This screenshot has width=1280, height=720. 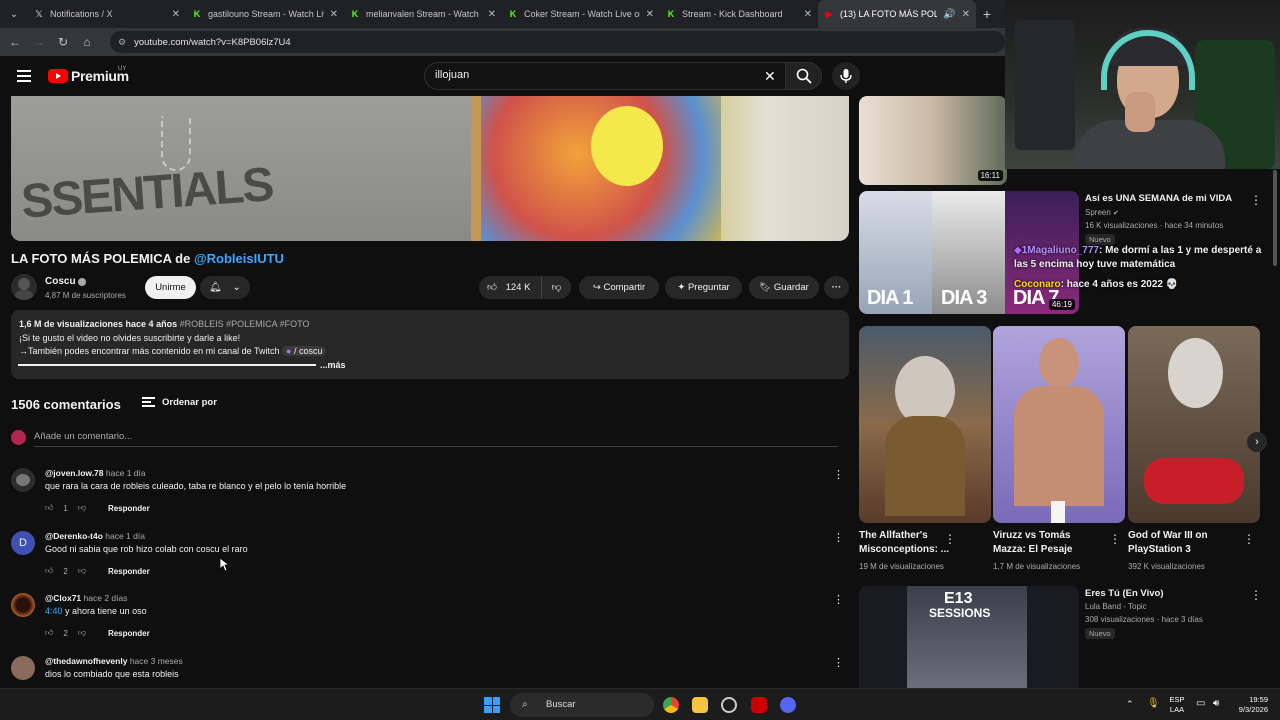 What do you see at coordinates (492, 705) in the screenshot?
I see `windows-start-icon` at bounding box center [492, 705].